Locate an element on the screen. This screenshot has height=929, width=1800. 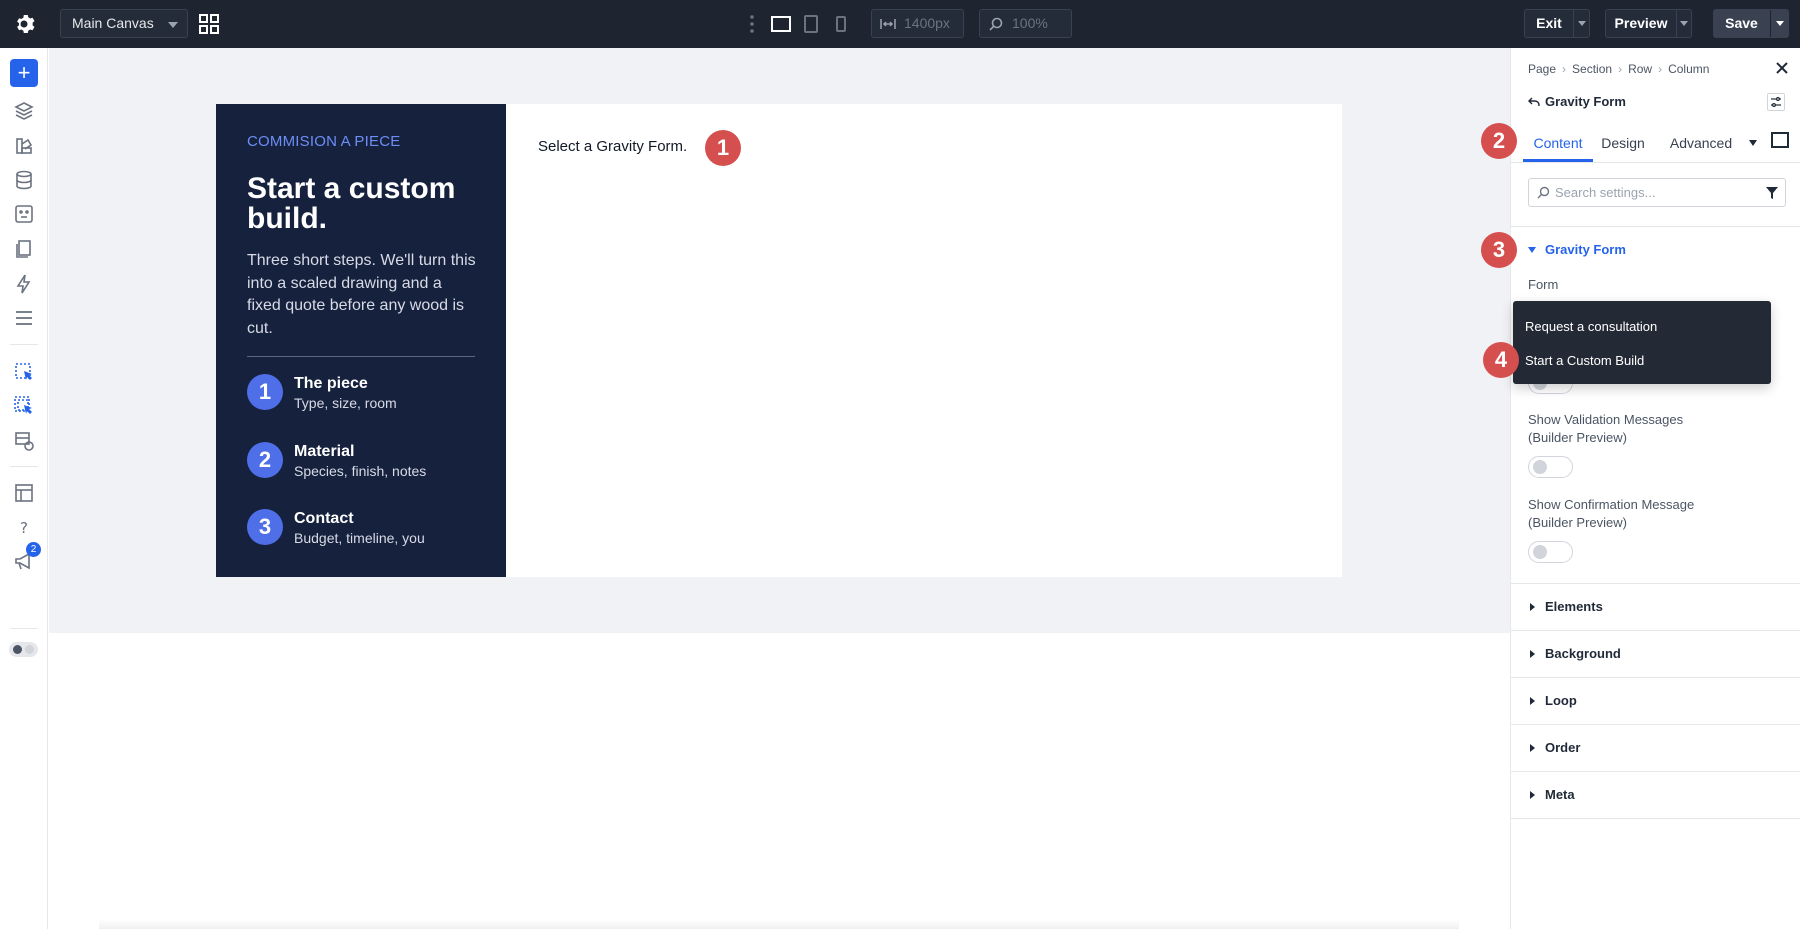
breadcrumb-row: Row is located at coordinates (1640, 69).